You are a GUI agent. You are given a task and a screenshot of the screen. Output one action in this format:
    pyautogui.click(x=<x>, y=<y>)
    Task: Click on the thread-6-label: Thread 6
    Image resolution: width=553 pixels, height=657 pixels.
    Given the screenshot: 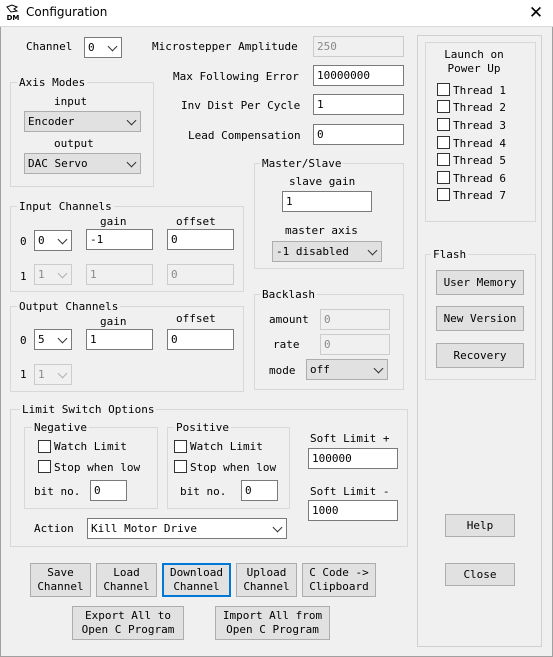 What is the action you would take?
    pyautogui.click(x=479, y=178)
    